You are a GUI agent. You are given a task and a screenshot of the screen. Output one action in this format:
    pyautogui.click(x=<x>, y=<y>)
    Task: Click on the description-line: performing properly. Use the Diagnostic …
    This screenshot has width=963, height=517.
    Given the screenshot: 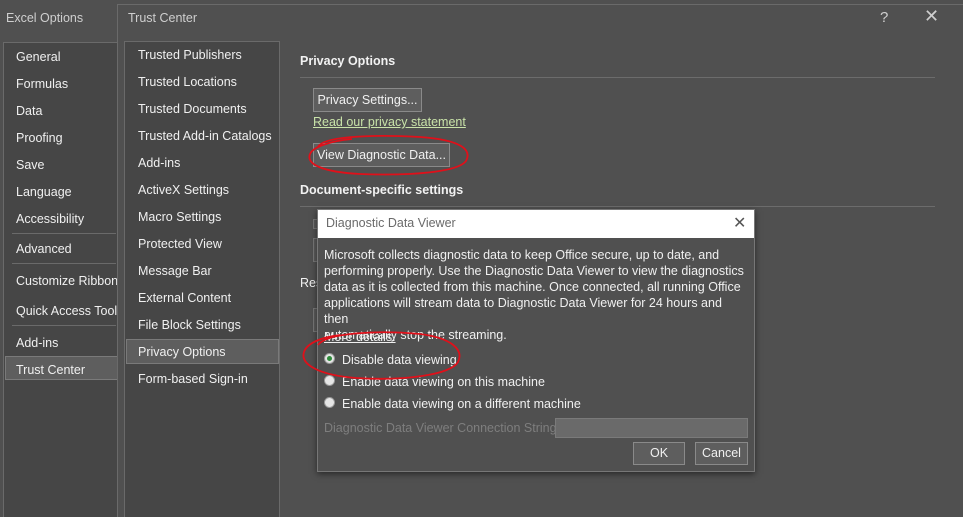 What is the action you would take?
    pyautogui.click(x=534, y=271)
    